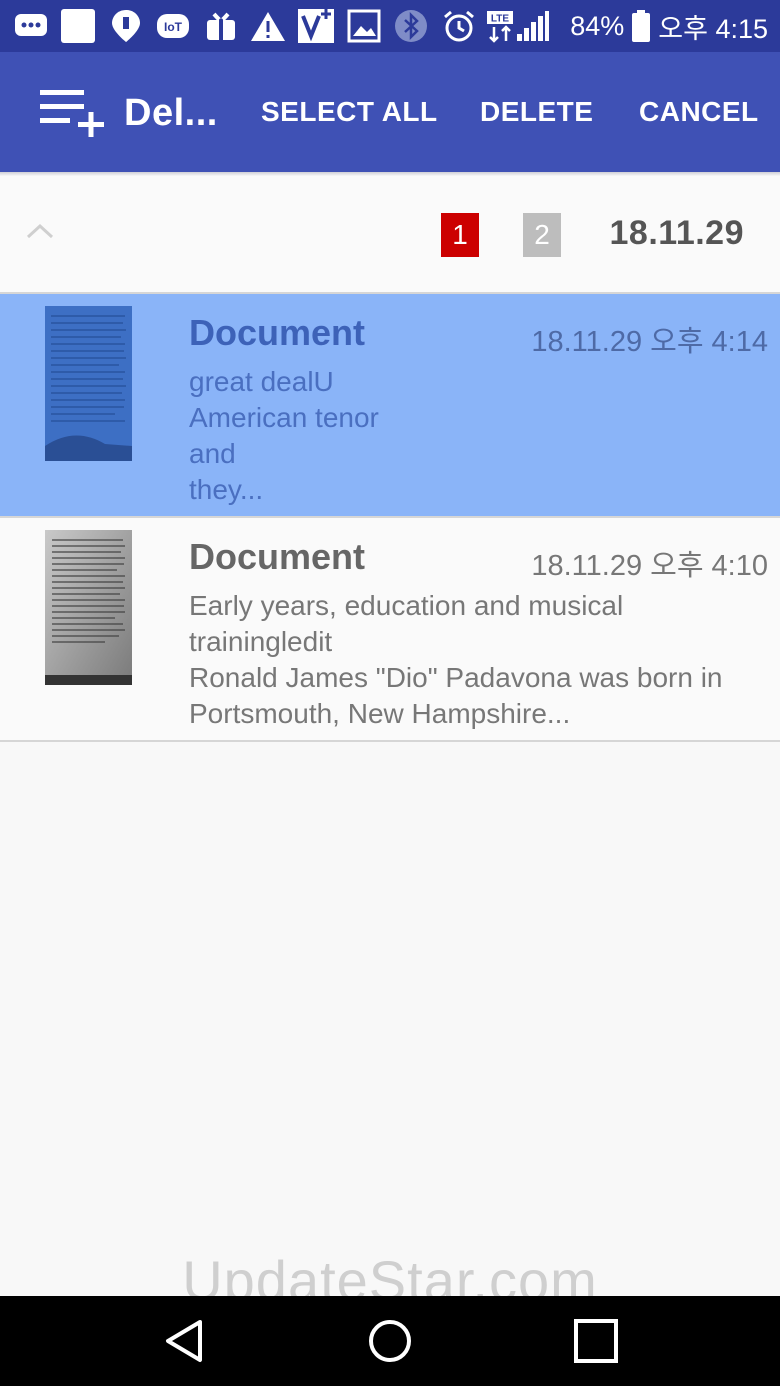  What do you see at coordinates (268, 26) in the screenshot?
I see `warning-icon` at bounding box center [268, 26].